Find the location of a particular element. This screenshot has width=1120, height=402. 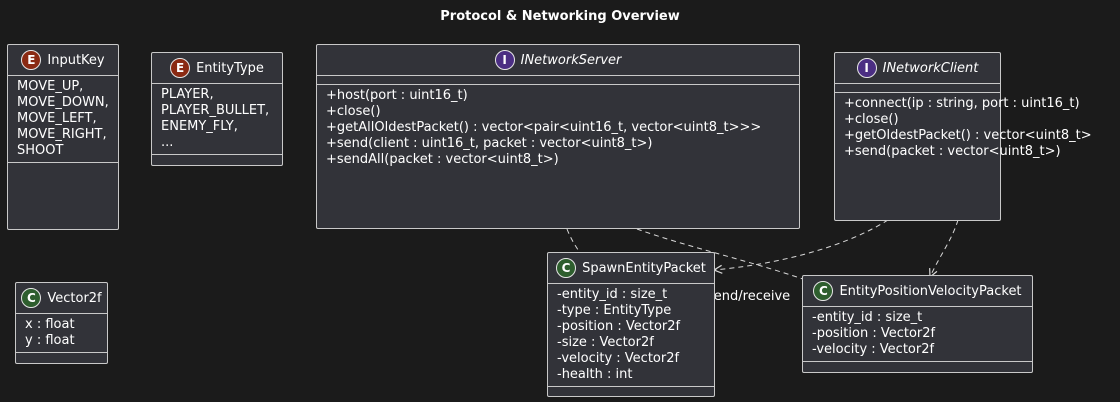

inetworkserver-fields is located at coordinates (558, 80).